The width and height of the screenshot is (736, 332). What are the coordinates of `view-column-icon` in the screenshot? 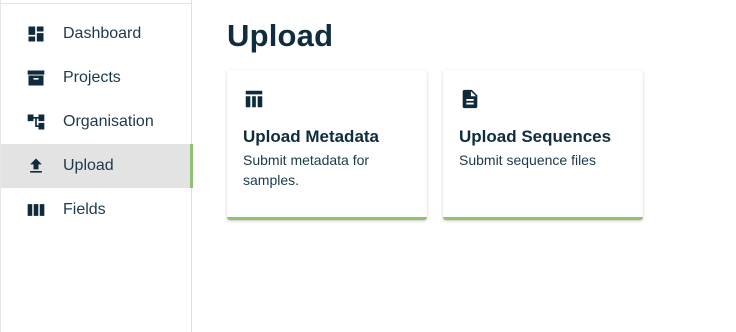 It's located at (36, 210).